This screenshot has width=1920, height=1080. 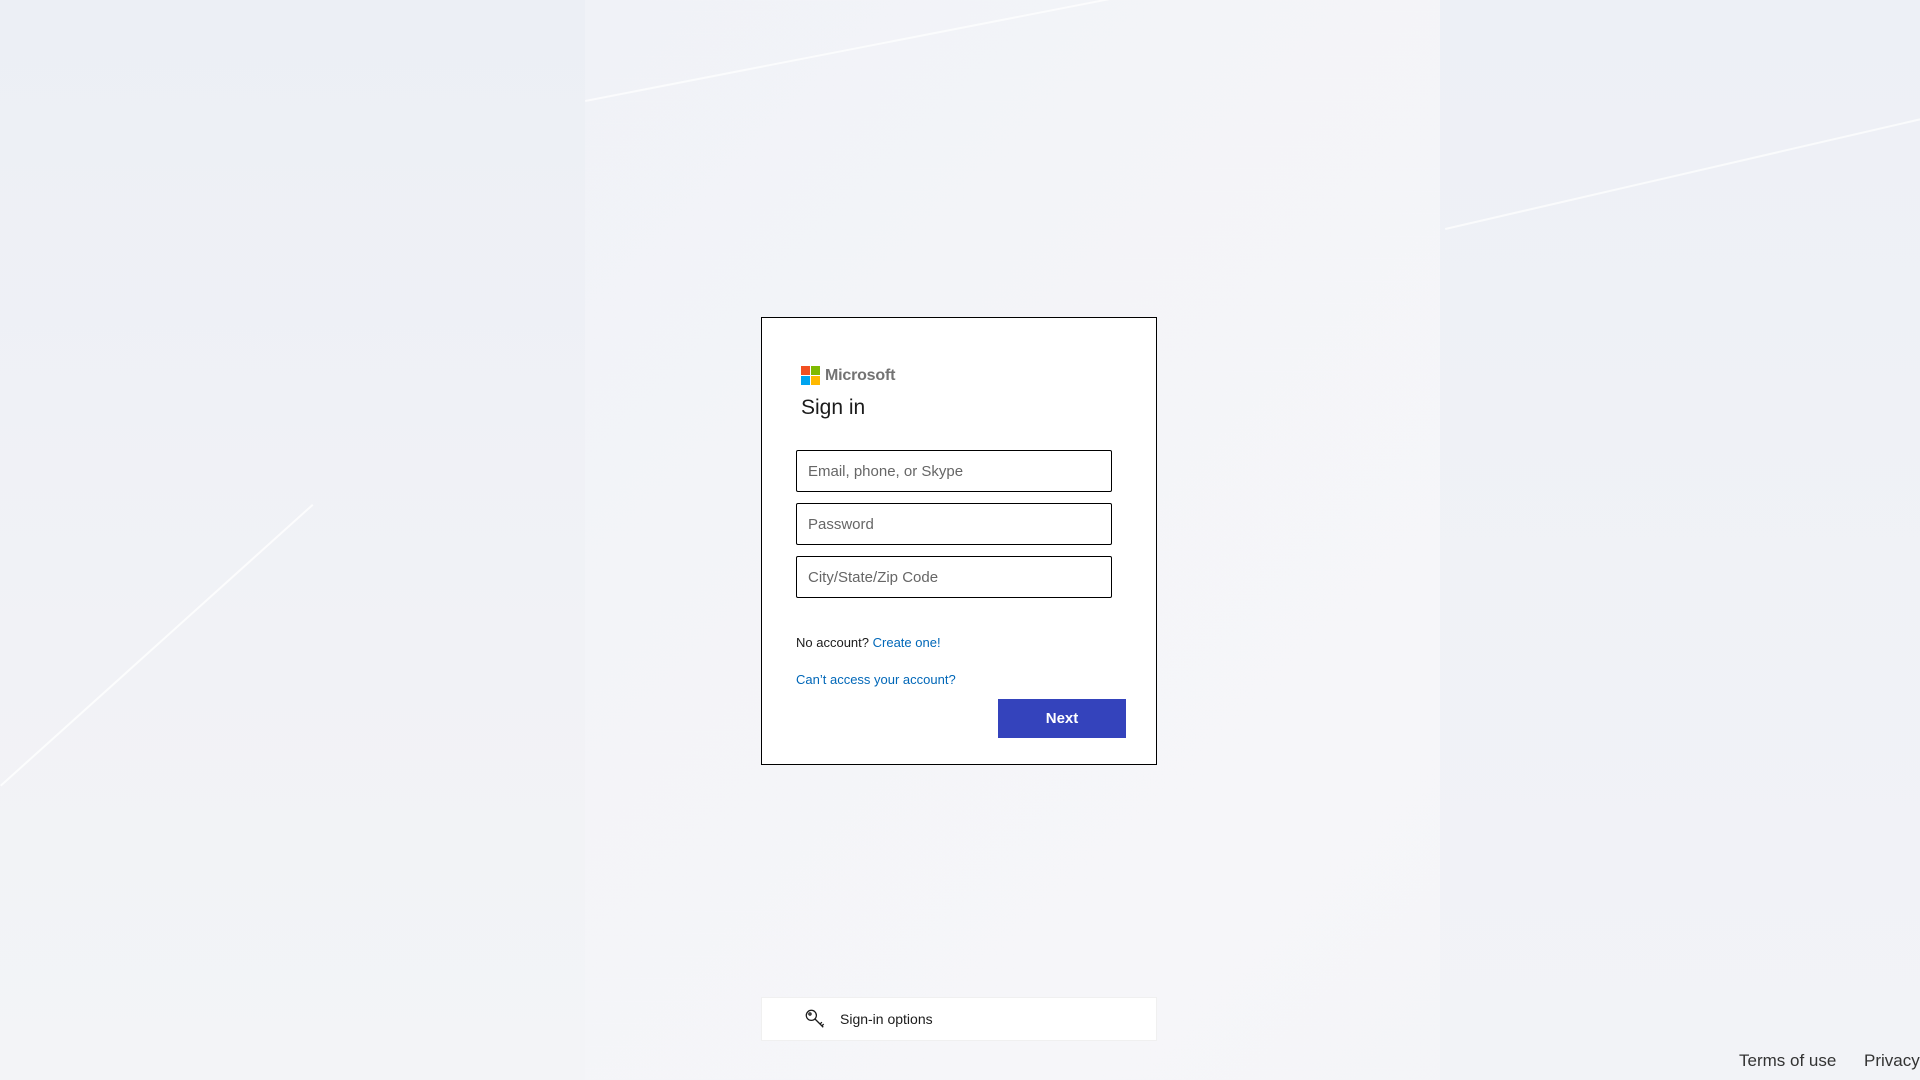 What do you see at coordinates (1892, 1061) in the screenshot?
I see `privacy-link: Privacy` at bounding box center [1892, 1061].